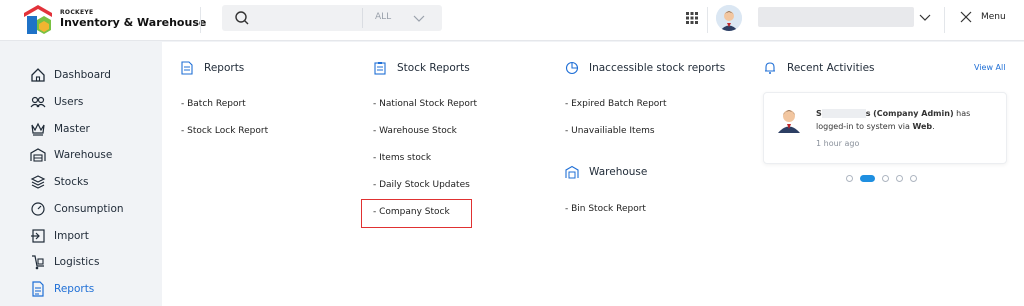 Image resolution: width=1024 pixels, height=306 pixels. What do you see at coordinates (867, 178) in the screenshot?
I see `carousel-dot-active` at bounding box center [867, 178].